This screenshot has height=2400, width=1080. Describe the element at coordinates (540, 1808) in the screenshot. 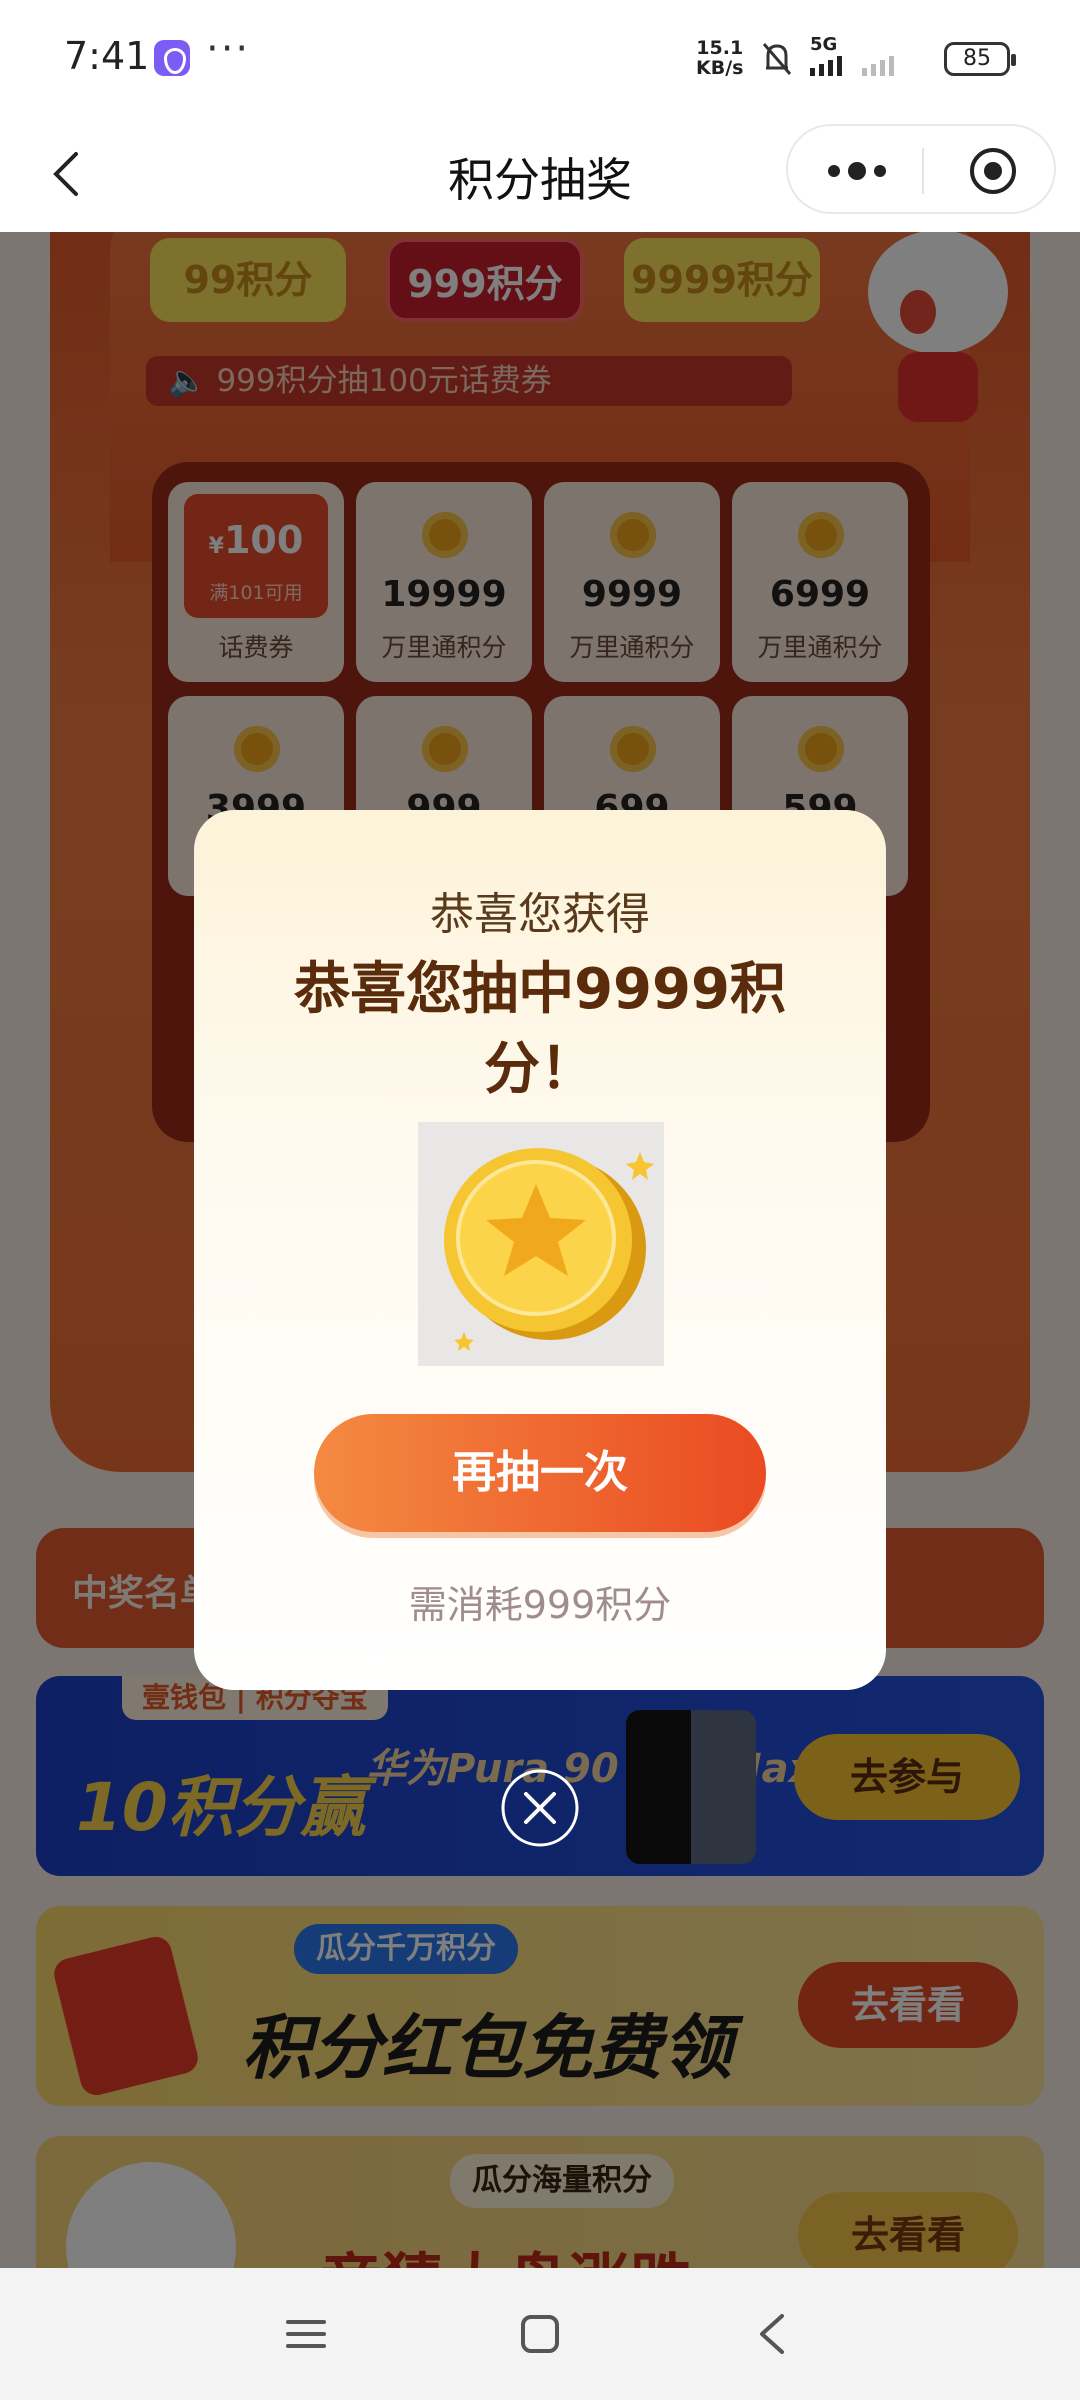

I see `close-dialog-icon` at that location.